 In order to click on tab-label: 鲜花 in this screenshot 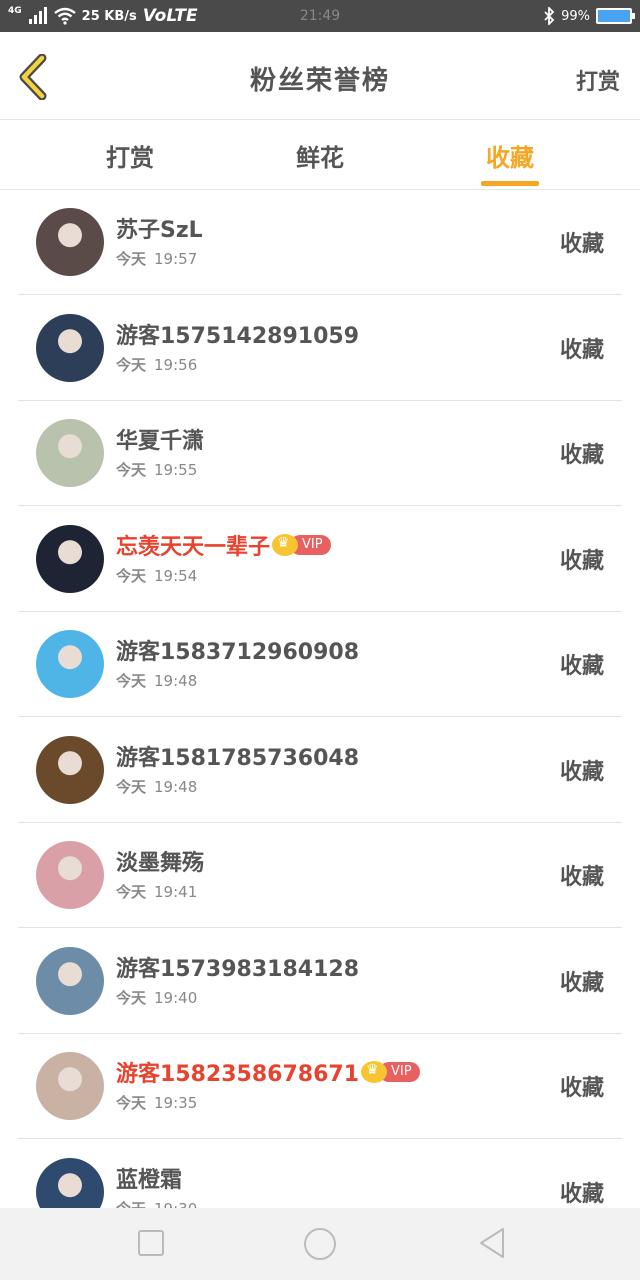, I will do `click(320, 158)`.